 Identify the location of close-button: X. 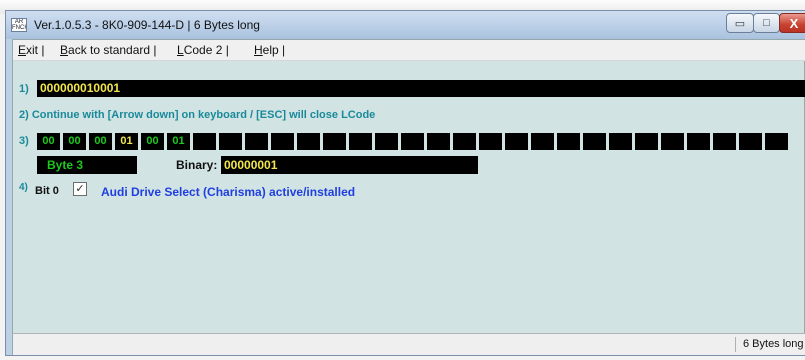
(792, 23).